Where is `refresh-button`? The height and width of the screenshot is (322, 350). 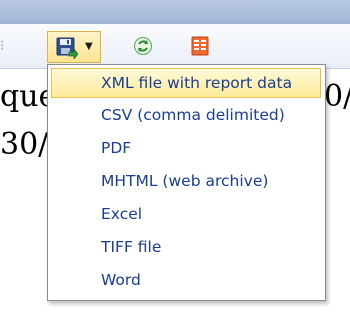 refresh-button is located at coordinates (143, 48).